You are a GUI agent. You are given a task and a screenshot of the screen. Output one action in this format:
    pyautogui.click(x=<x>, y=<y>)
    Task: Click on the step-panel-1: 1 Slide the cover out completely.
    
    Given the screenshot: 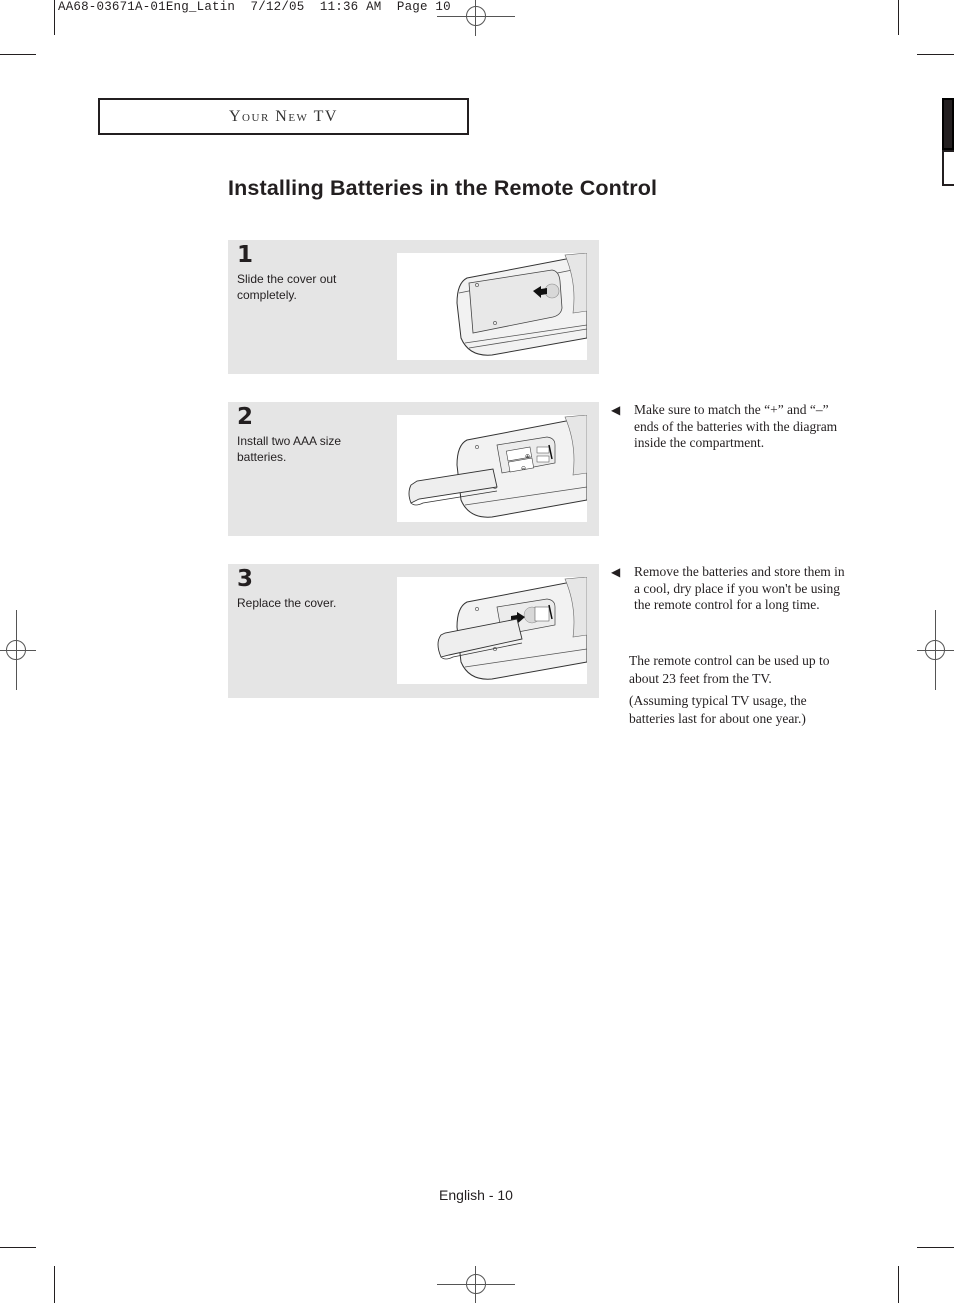 What is the action you would take?
    pyautogui.click(x=413, y=307)
    